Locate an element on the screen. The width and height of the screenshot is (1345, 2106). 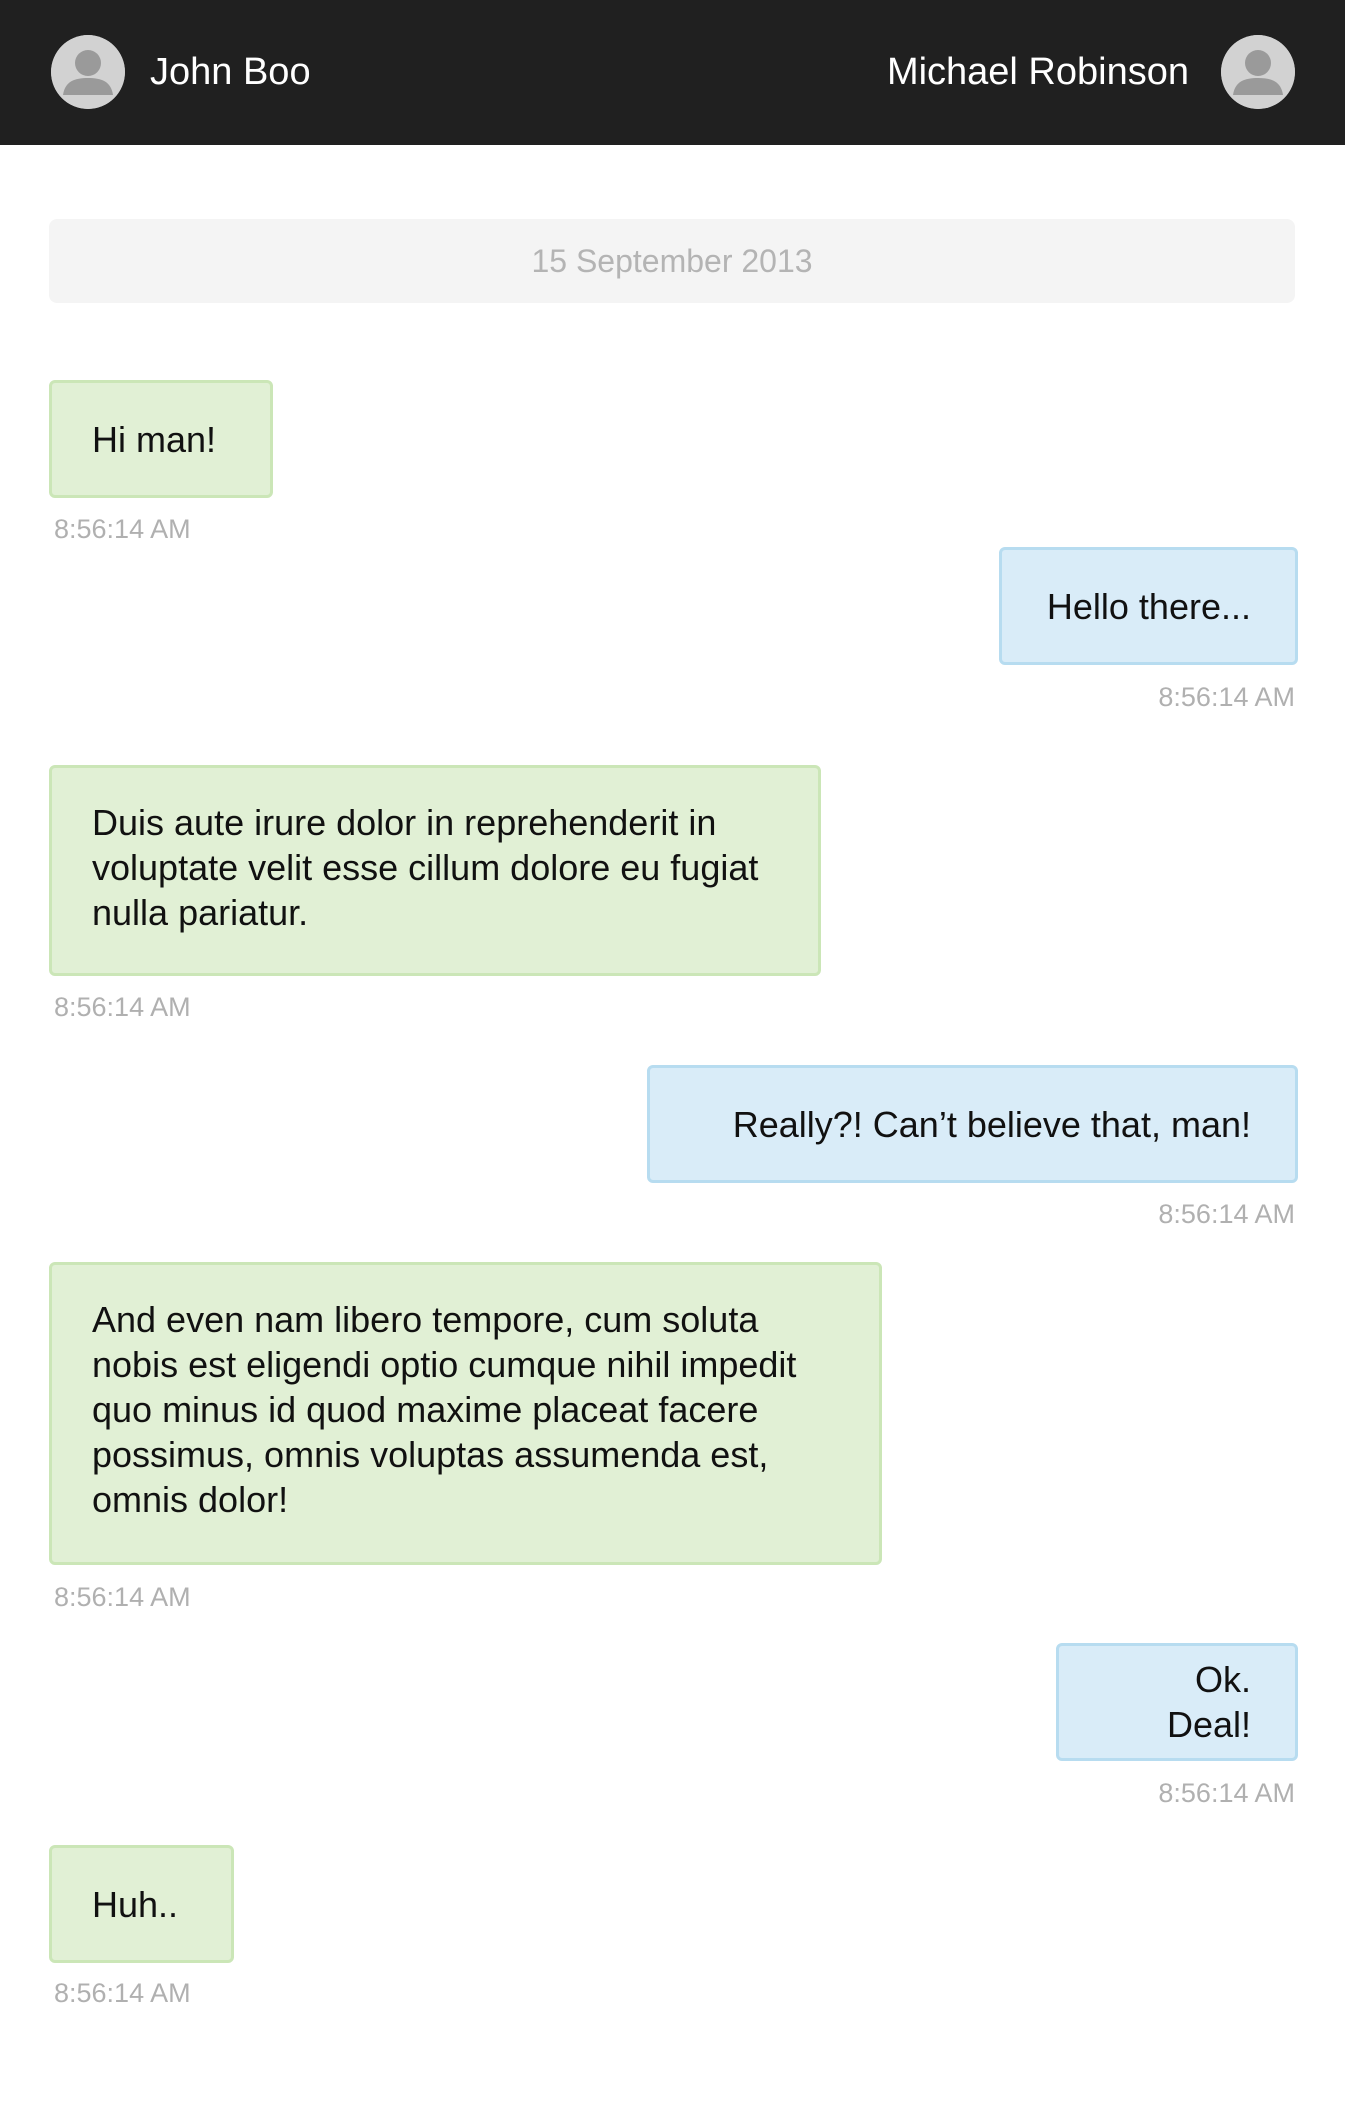
chat-header: John Boo Michael Robinson is located at coordinates (672, 72).